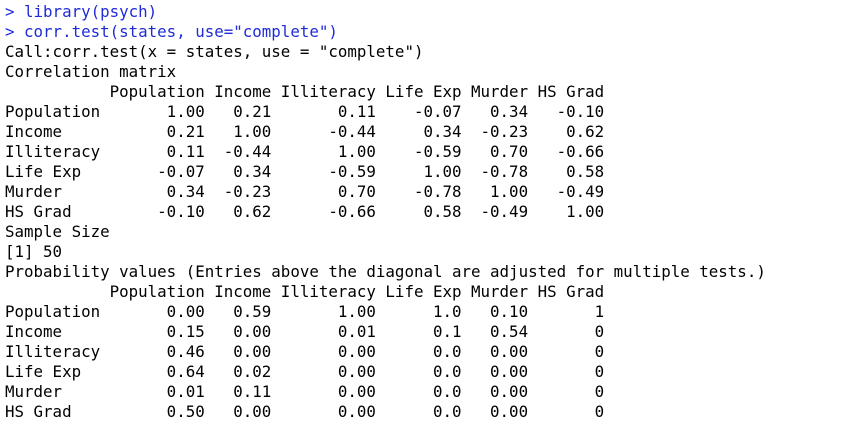 This screenshot has width=854, height=431. I want to click on probability-row-hs-grad: HS Grad 0.50 0.00 0.00 0.0 0.00 0, so click(305, 411).